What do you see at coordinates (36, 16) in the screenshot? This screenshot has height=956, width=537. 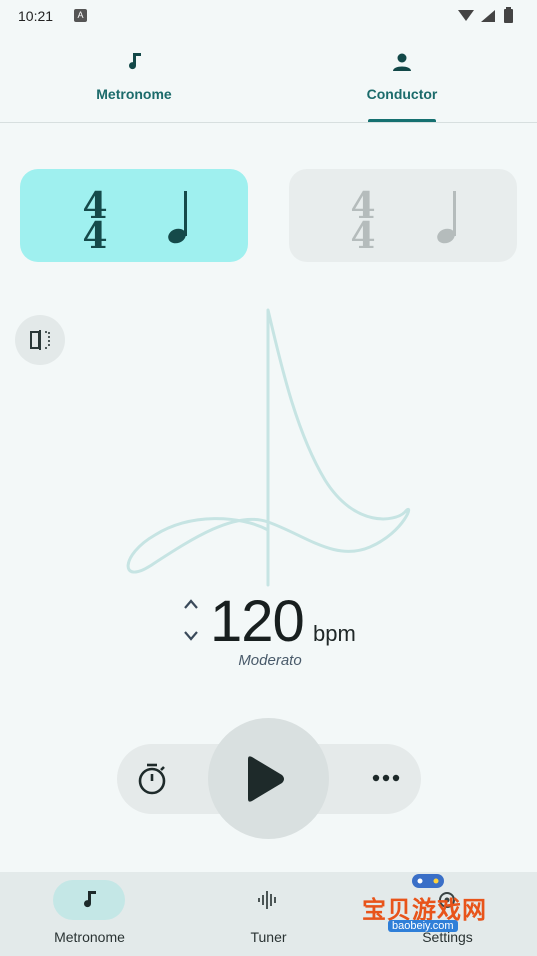 I see `status-time: 10:21` at bounding box center [36, 16].